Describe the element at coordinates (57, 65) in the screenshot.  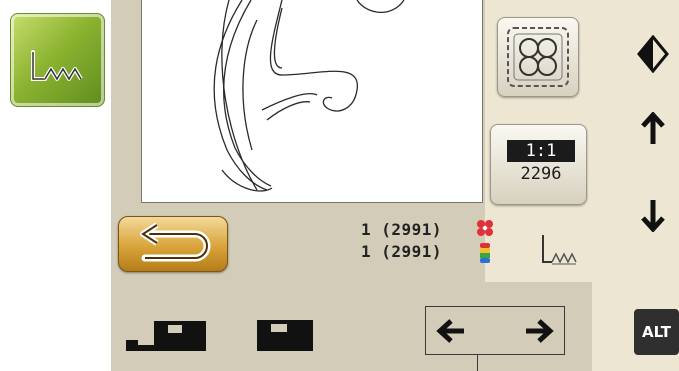
I see `stitch-pattern-icon` at that location.